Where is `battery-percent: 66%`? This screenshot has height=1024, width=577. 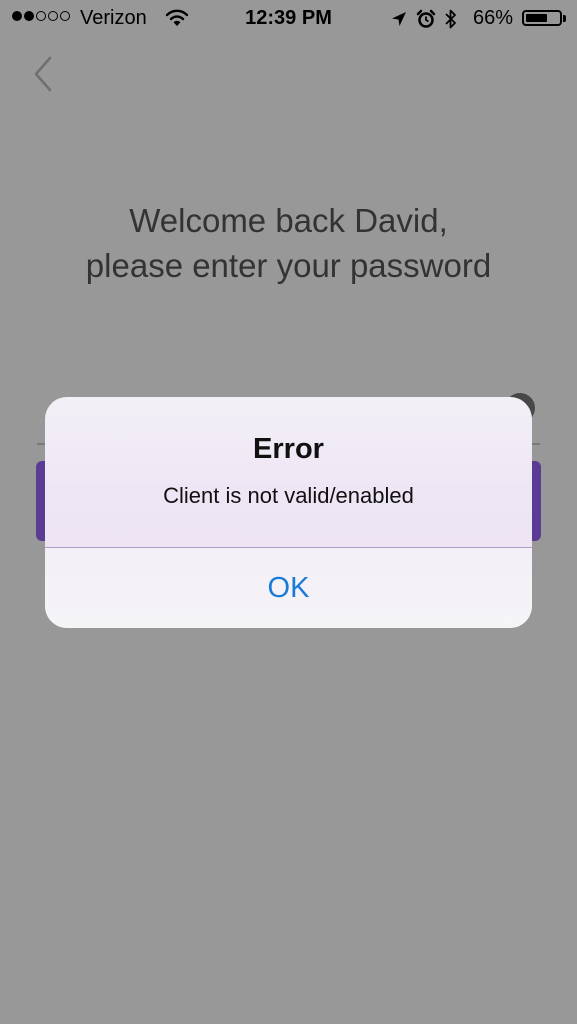 battery-percent: 66% is located at coordinates (493, 18).